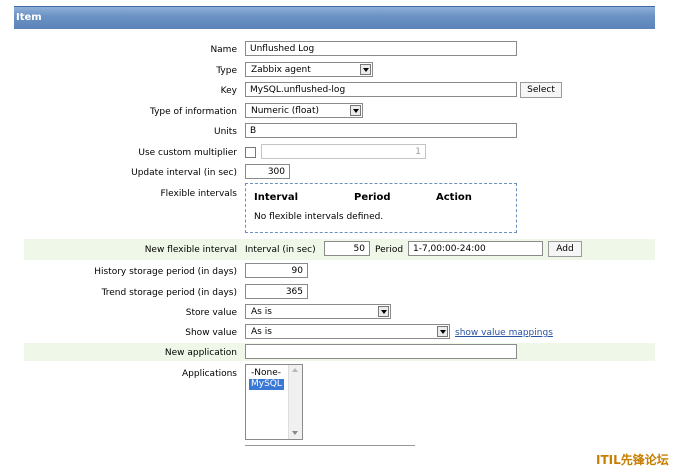 The height and width of the screenshot is (468, 682). What do you see at coordinates (187, 153) in the screenshot?
I see `custom-multiplier-label: Use custom multiplier` at bounding box center [187, 153].